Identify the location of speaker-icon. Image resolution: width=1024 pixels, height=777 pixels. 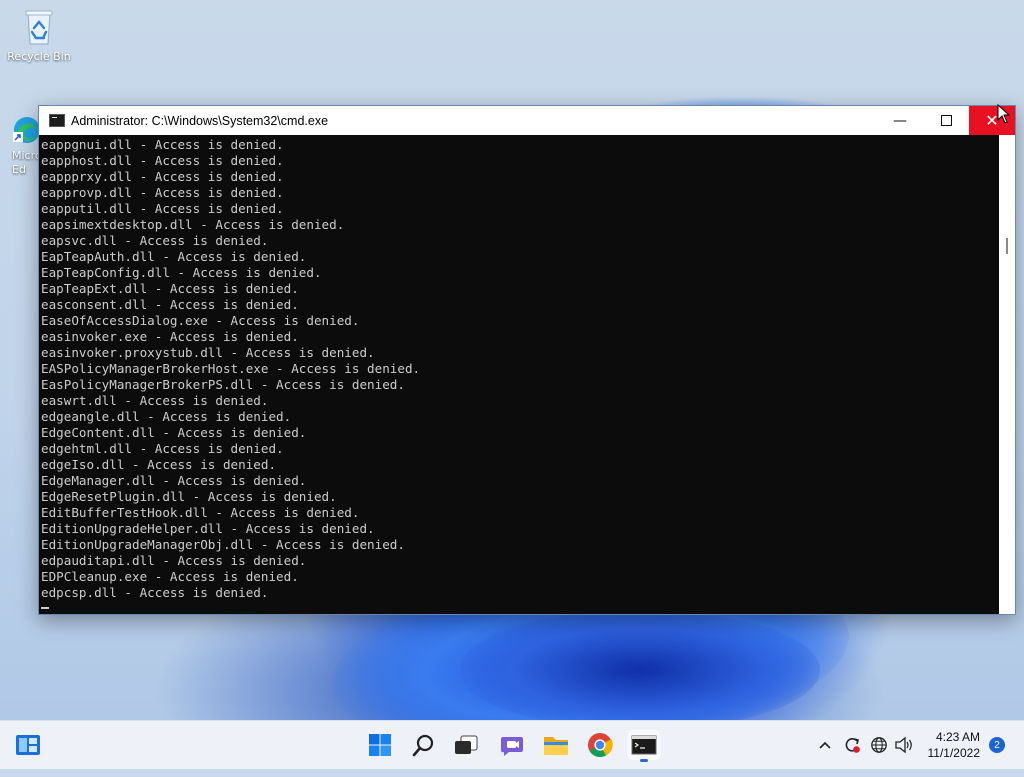
(903, 745).